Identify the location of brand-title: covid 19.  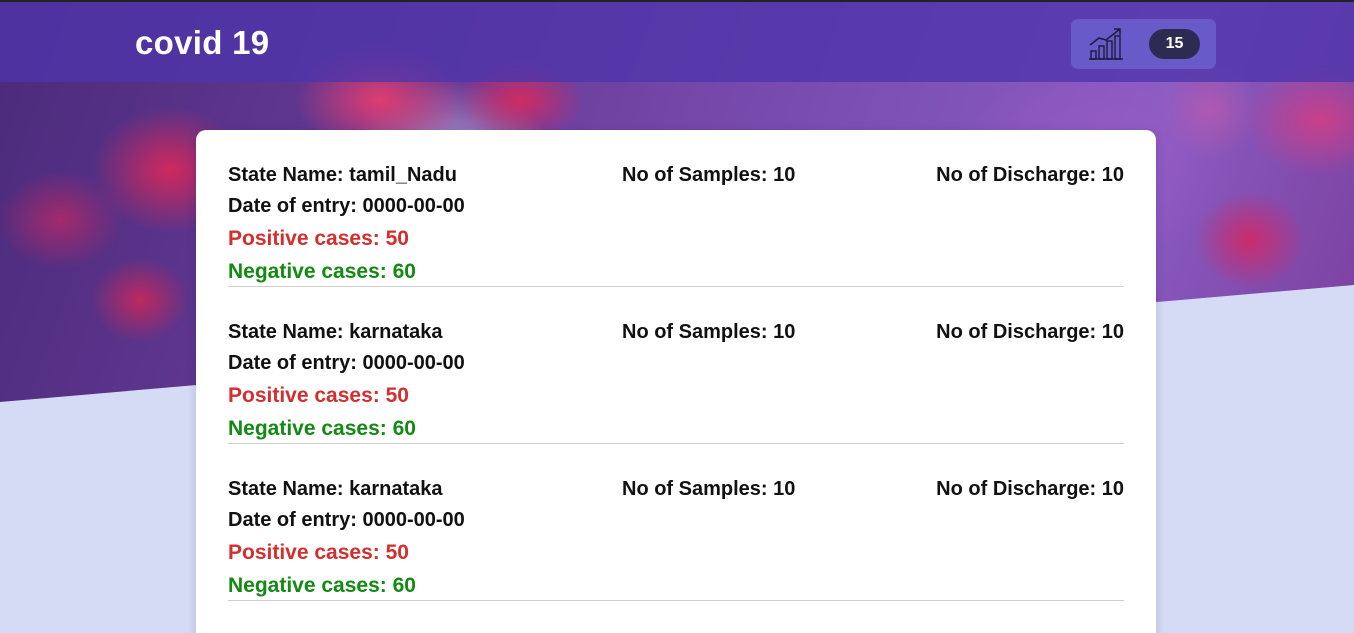
(202, 43).